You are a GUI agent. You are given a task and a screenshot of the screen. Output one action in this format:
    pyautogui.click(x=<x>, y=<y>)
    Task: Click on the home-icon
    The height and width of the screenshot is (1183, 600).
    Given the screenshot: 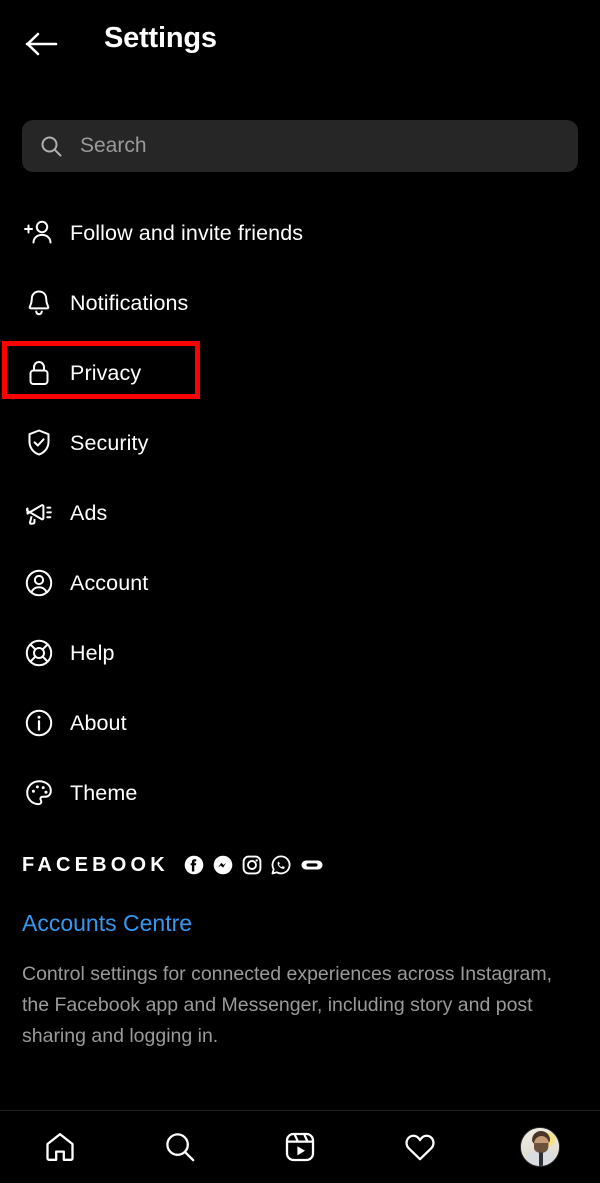 What is the action you would take?
    pyautogui.click(x=60, y=1147)
    